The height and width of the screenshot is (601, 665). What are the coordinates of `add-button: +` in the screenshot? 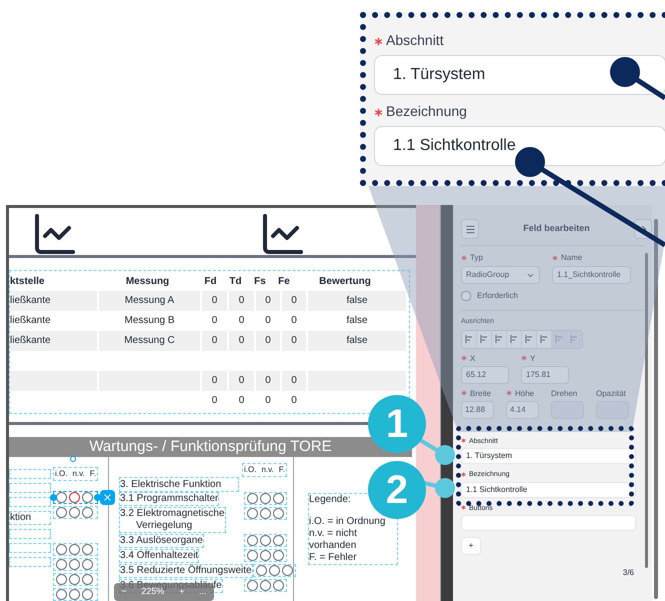 It's located at (471, 546).